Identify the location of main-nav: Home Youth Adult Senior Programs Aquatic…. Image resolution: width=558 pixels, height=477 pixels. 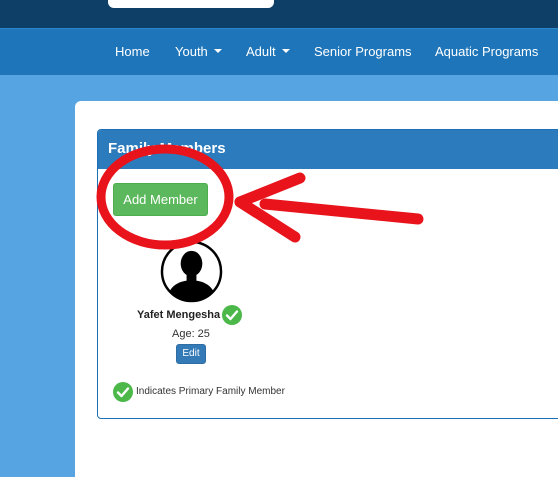
(279, 51).